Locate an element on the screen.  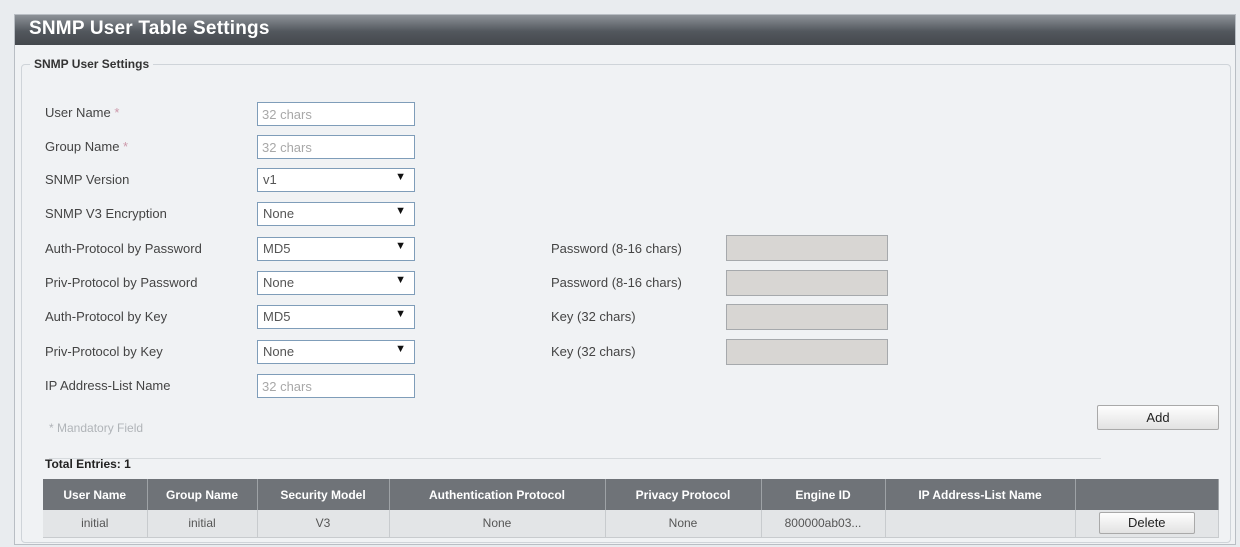
delete-button: Delete is located at coordinates (1146, 523).